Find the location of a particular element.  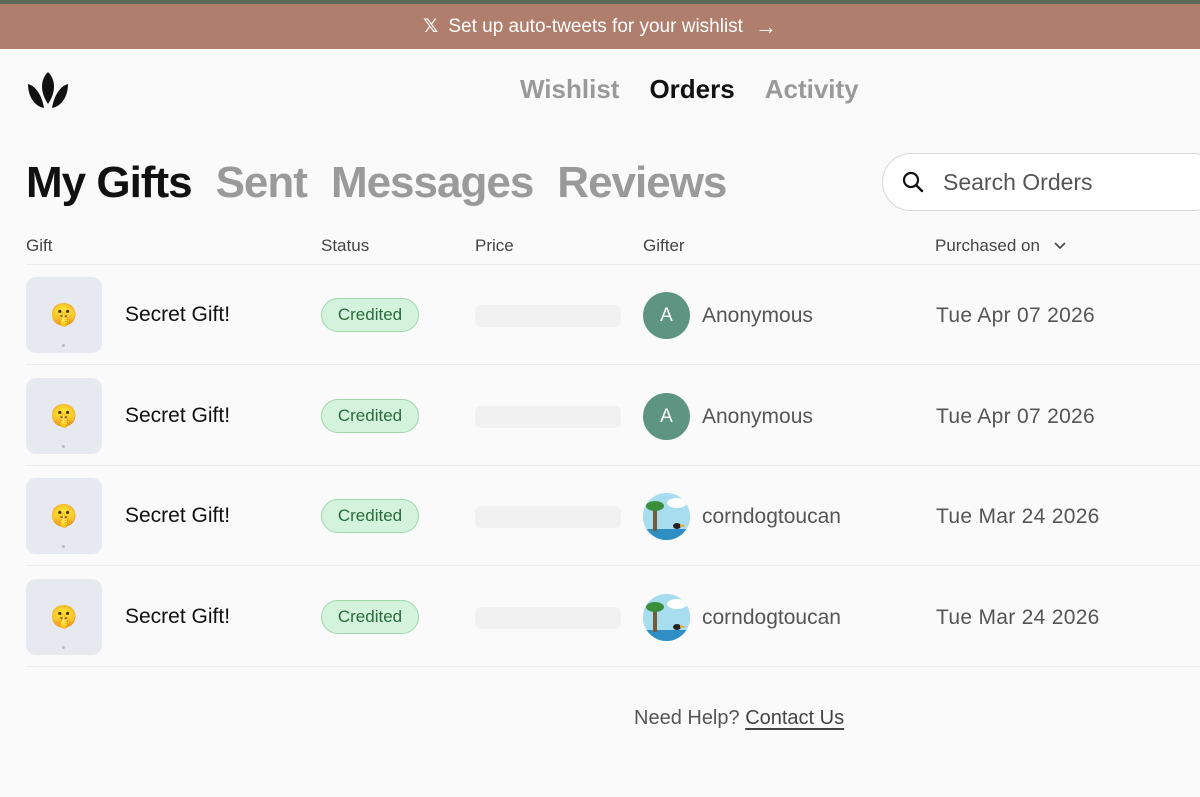

col-purchased-label: Purchased on is located at coordinates (987, 245).